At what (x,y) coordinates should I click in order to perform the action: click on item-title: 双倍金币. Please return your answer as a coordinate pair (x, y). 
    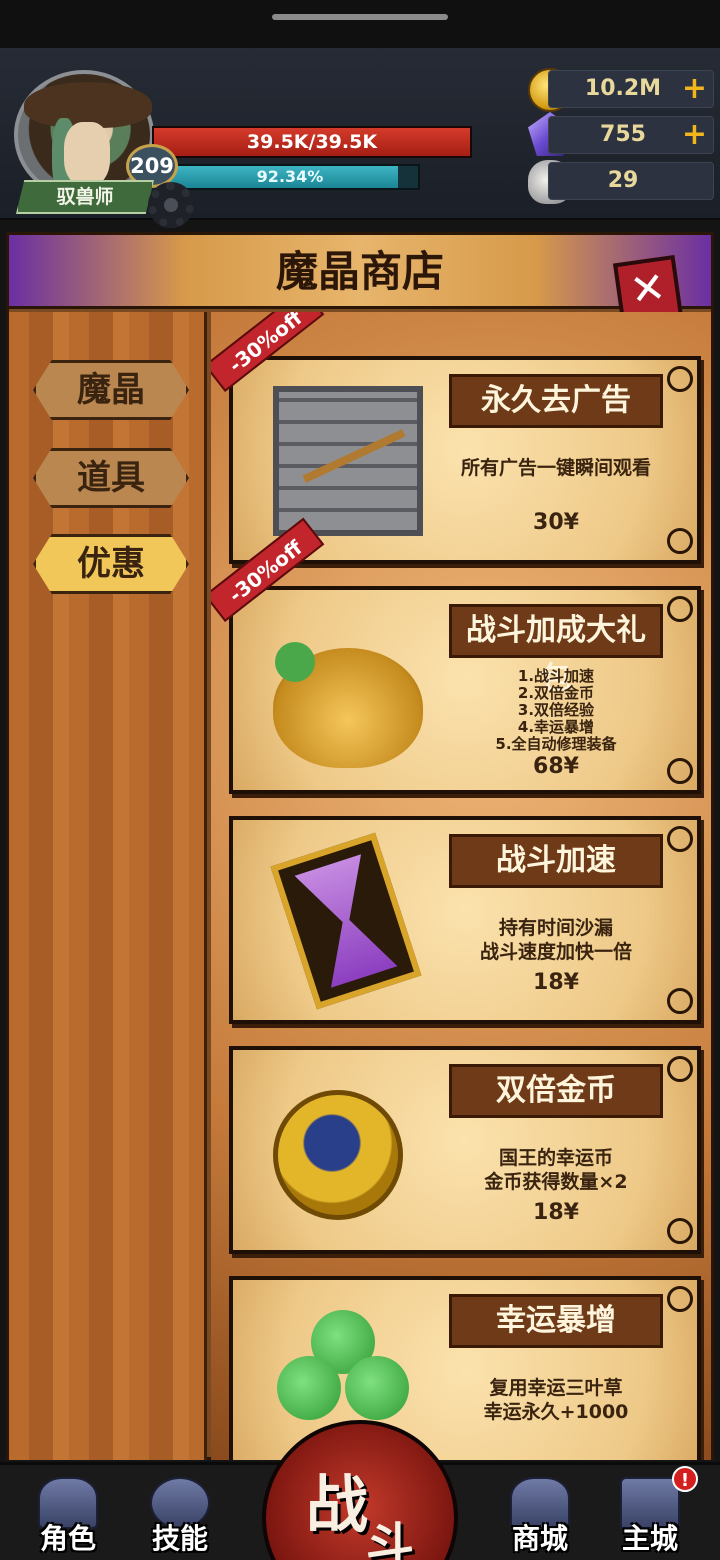
    Looking at the image, I should click on (556, 1091).